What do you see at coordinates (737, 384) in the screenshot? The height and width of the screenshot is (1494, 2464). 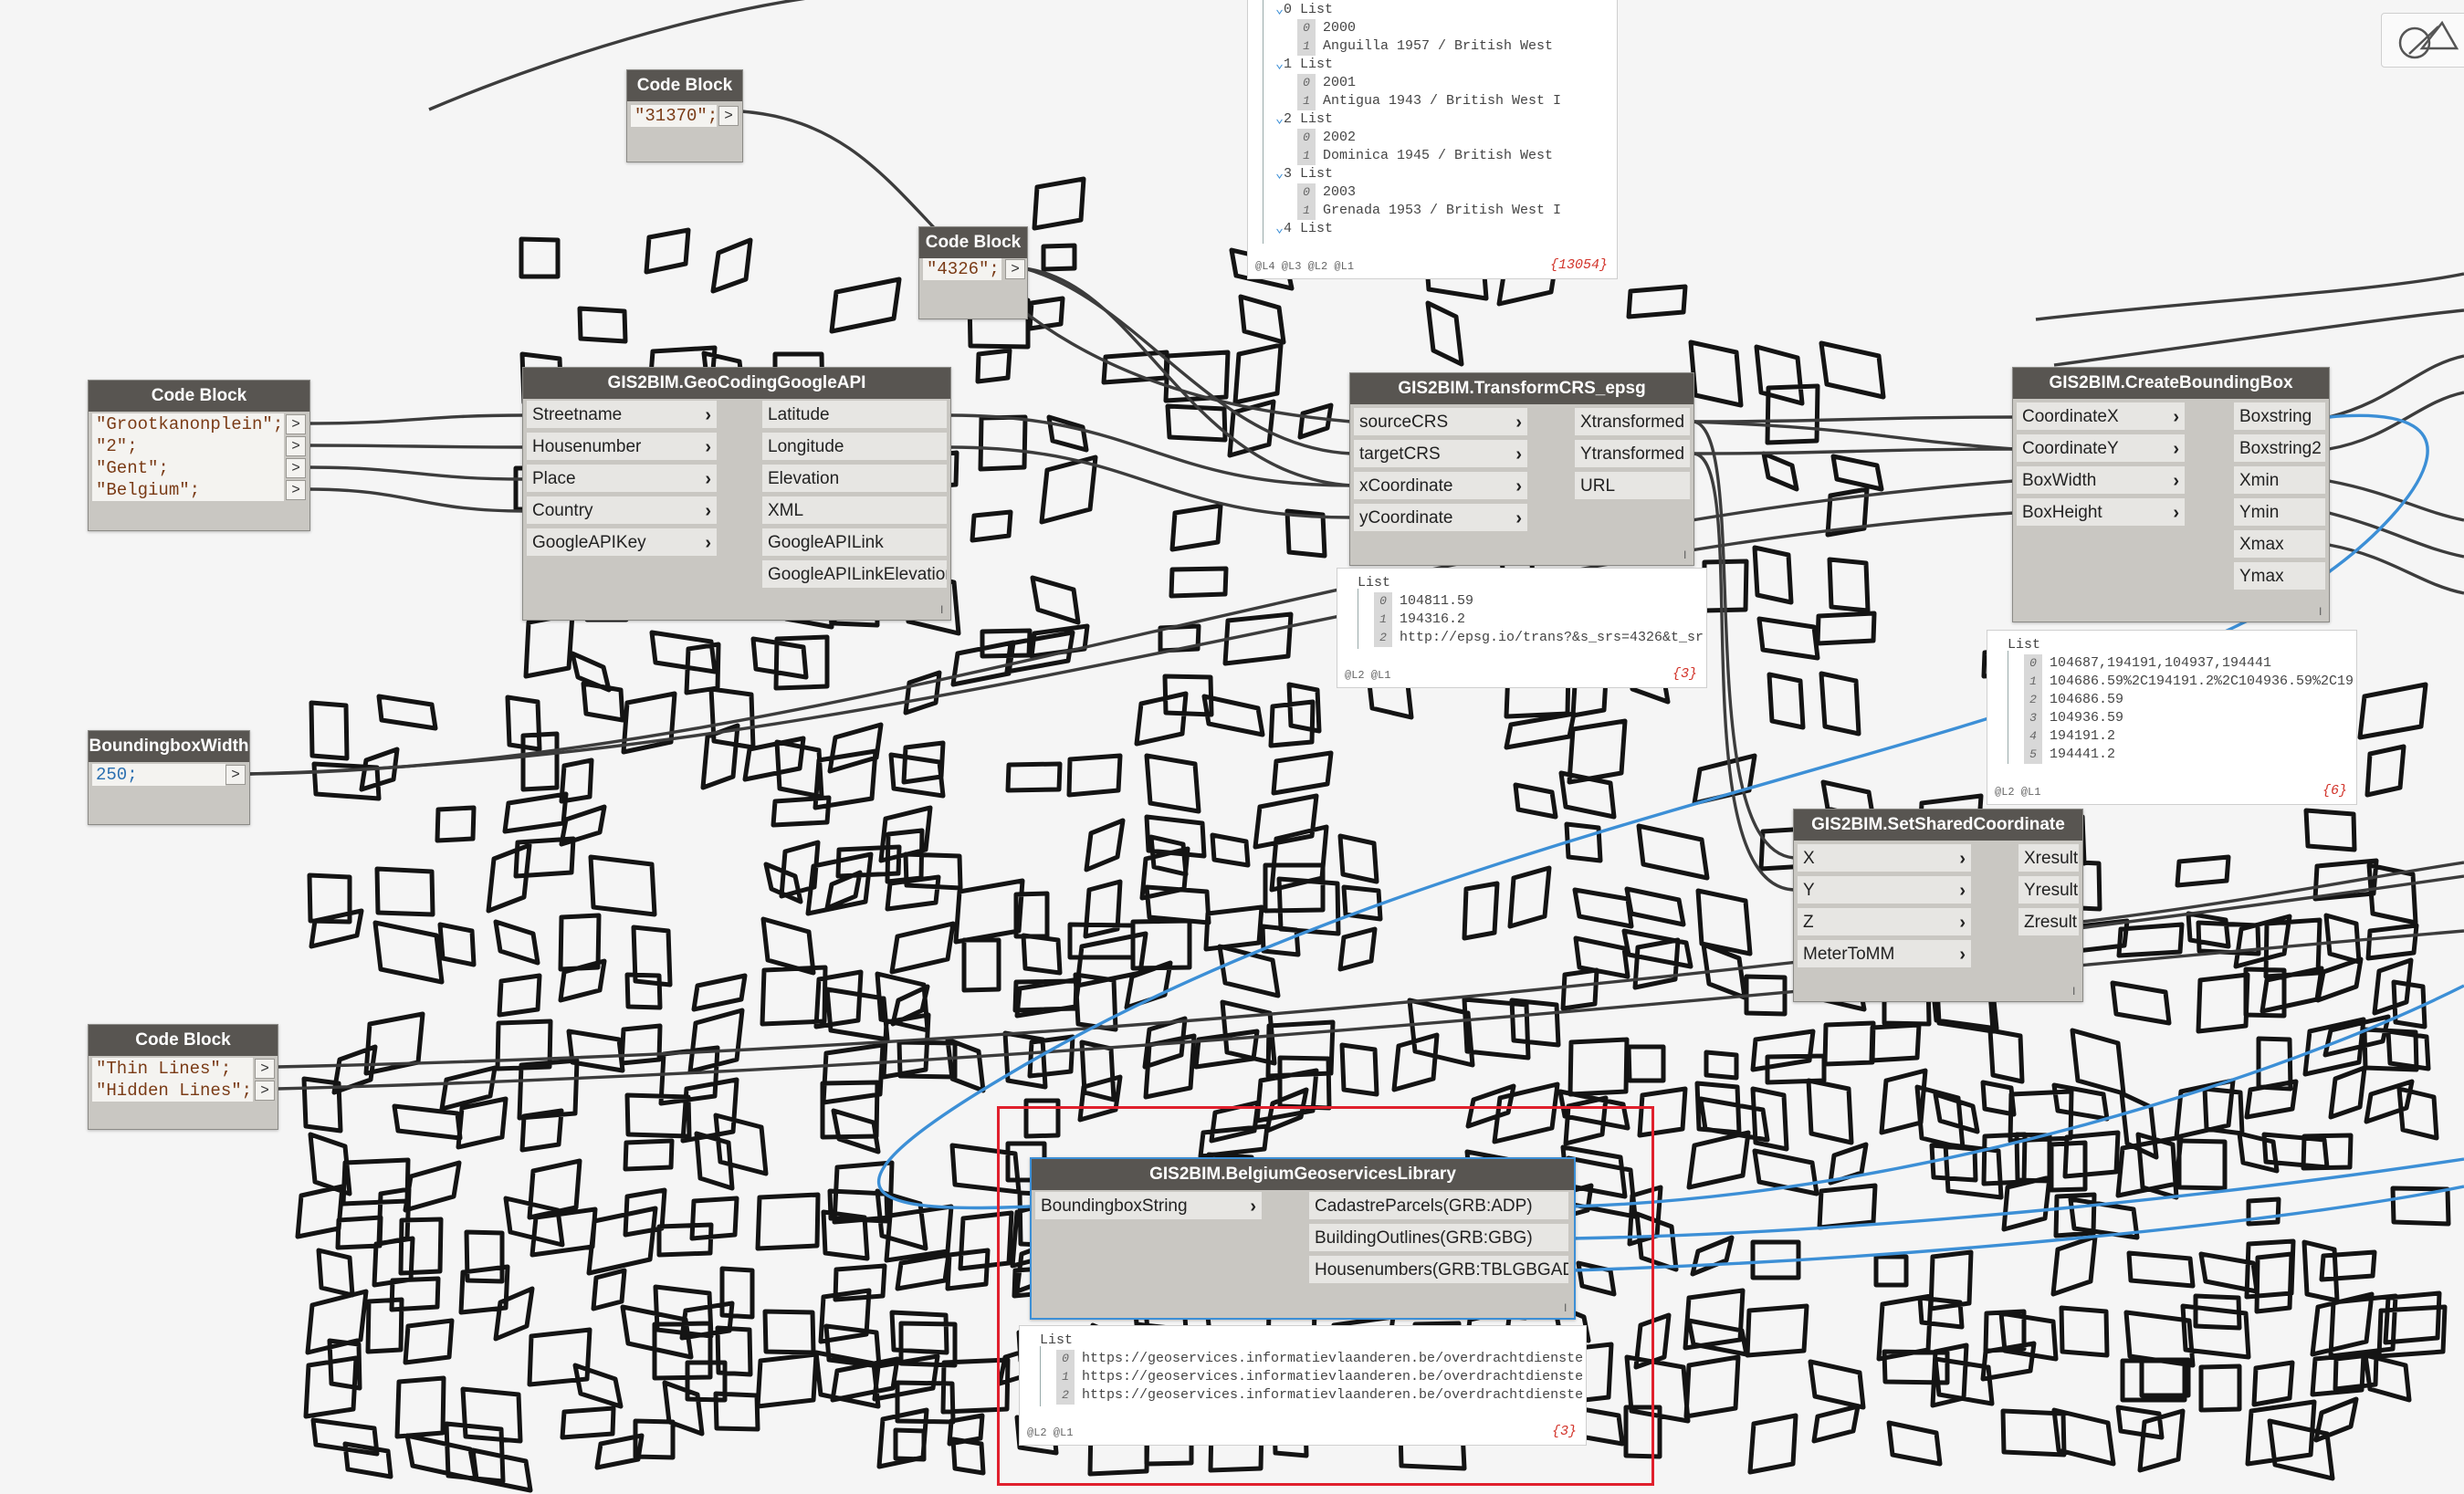 I see `node-title: GIS2BIM.GeoCodingGoogleAPI` at bounding box center [737, 384].